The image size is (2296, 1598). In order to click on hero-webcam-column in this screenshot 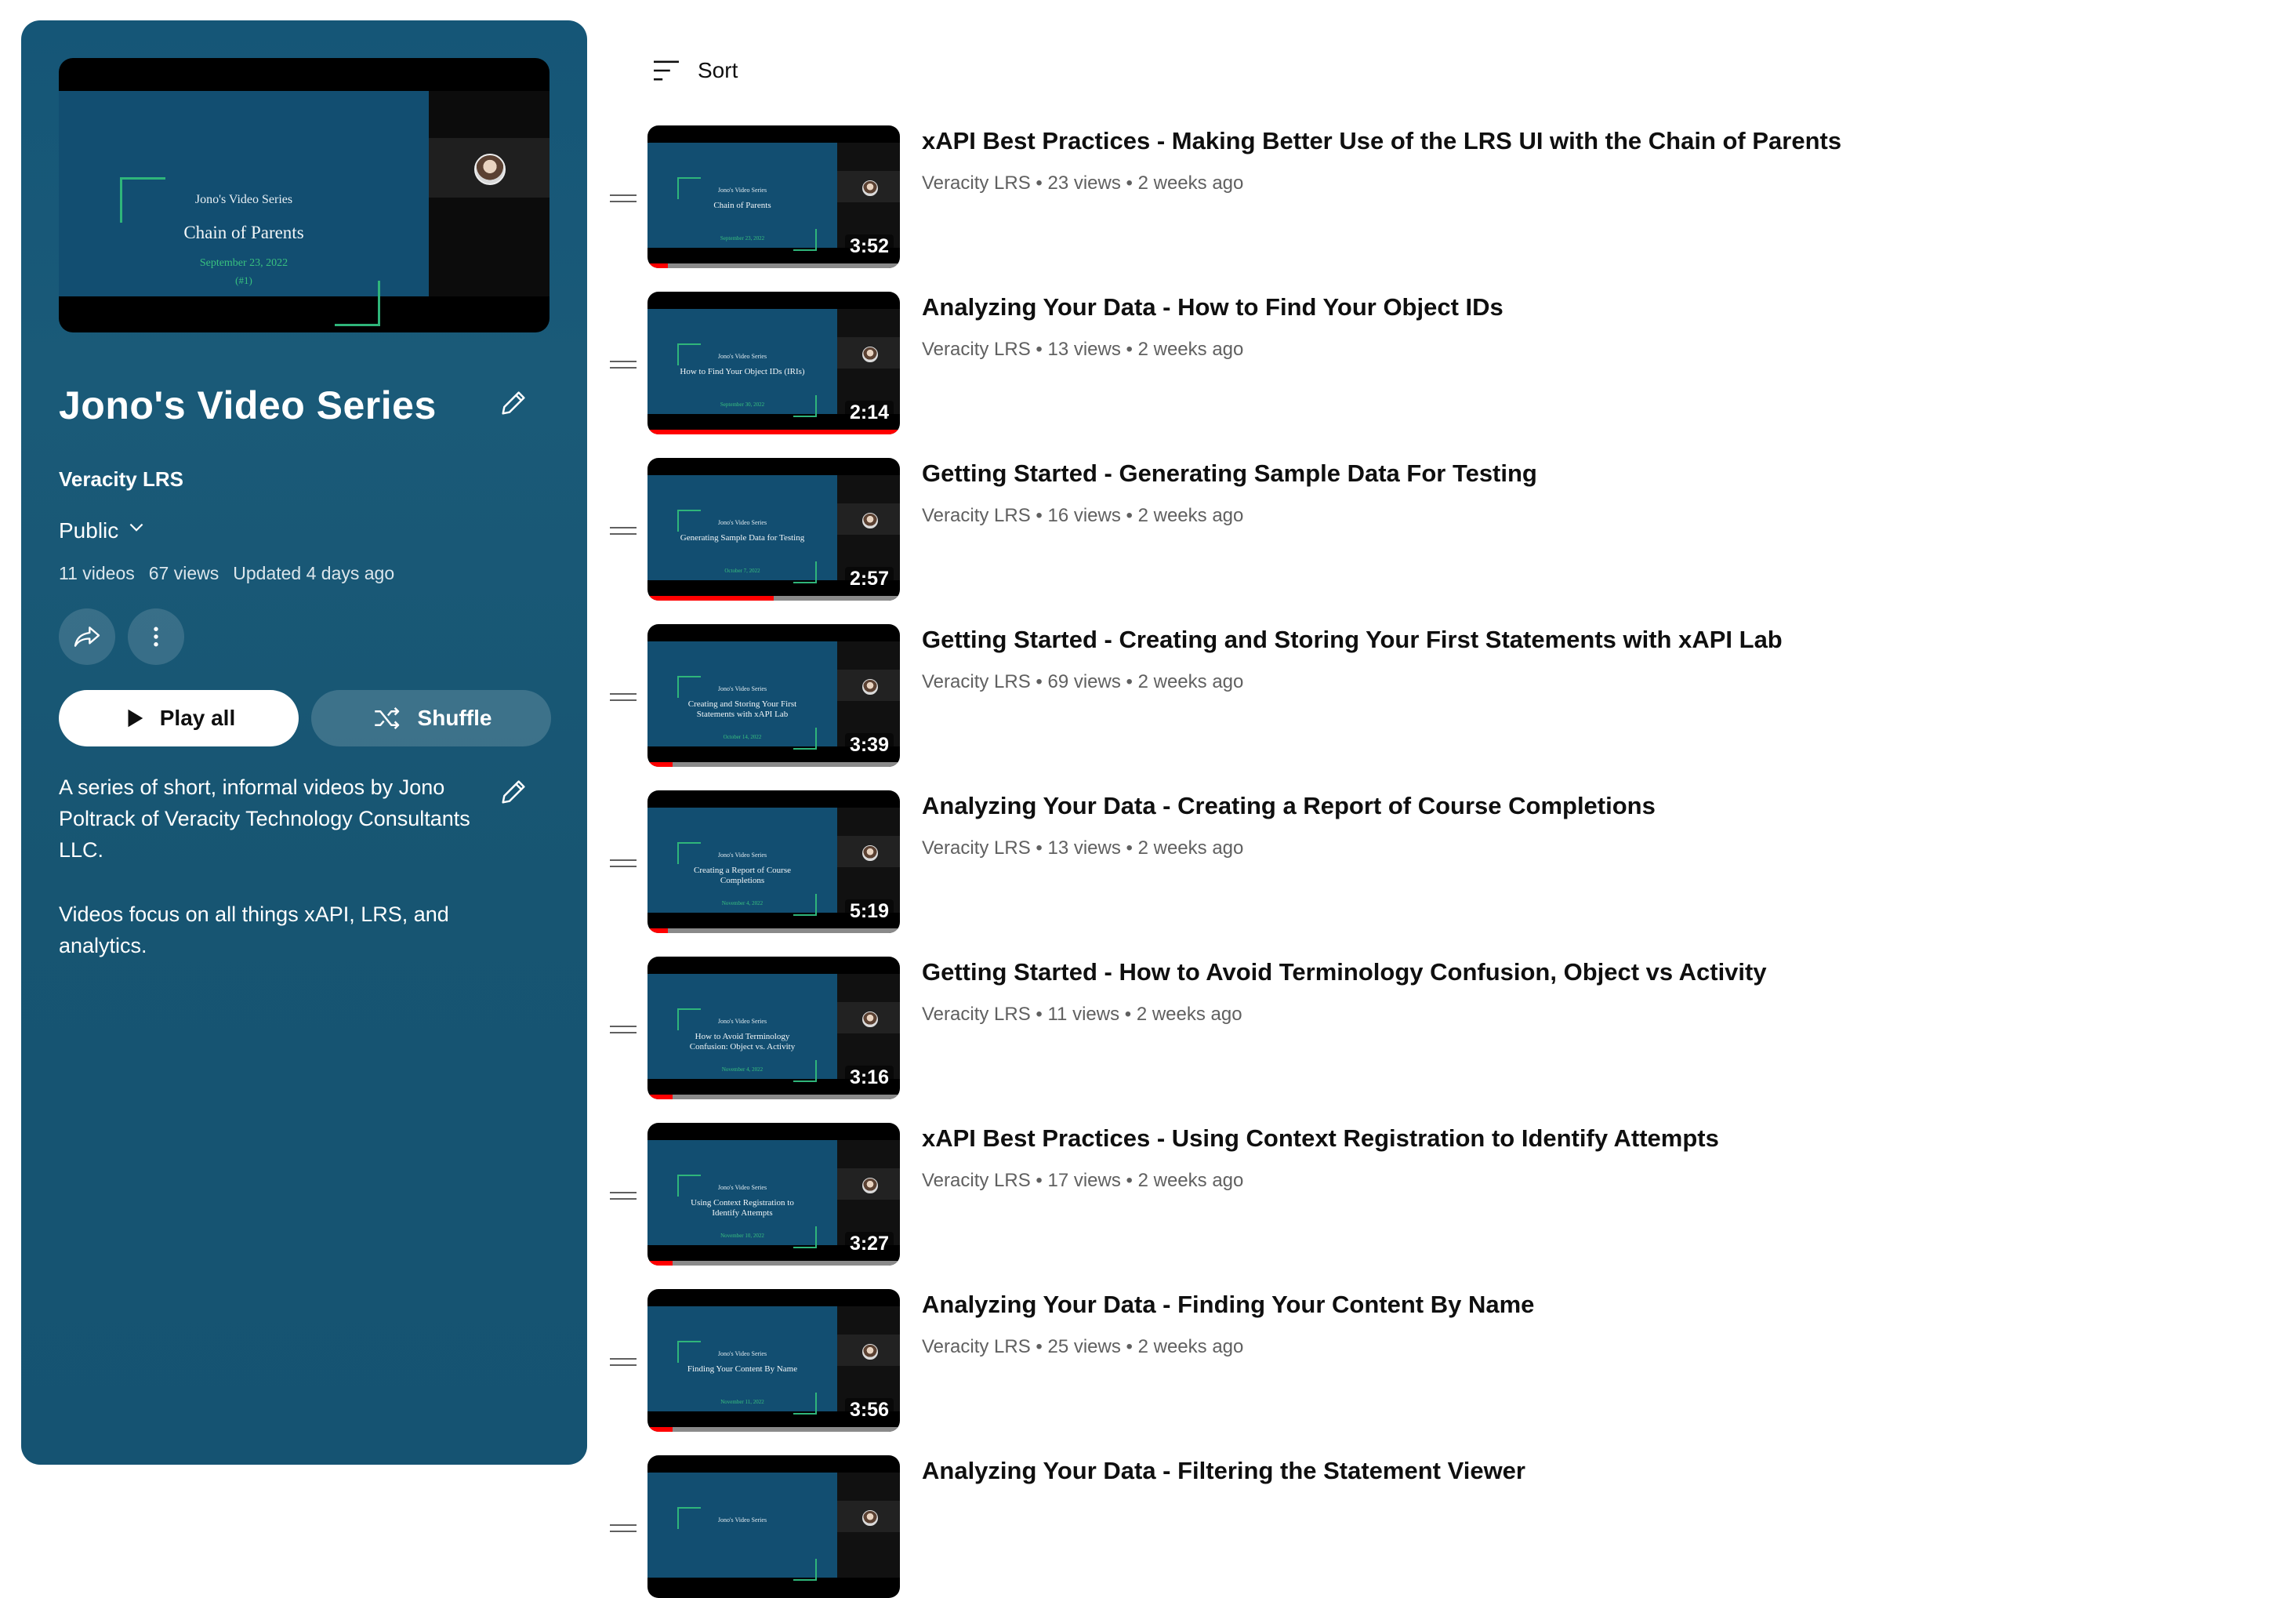, I will do `click(489, 194)`.